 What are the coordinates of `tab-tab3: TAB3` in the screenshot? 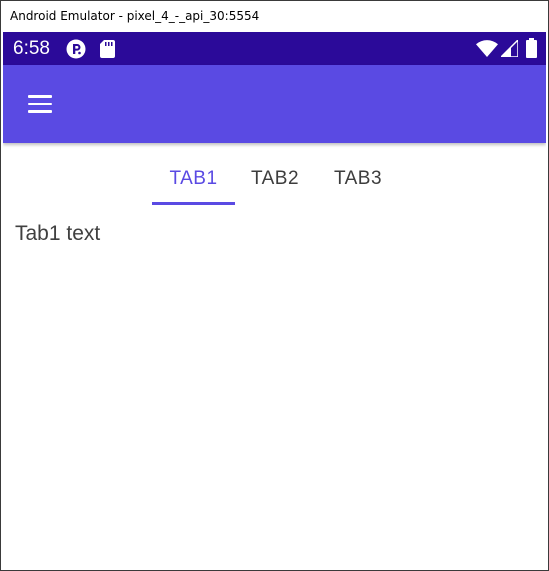 It's located at (358, 174).